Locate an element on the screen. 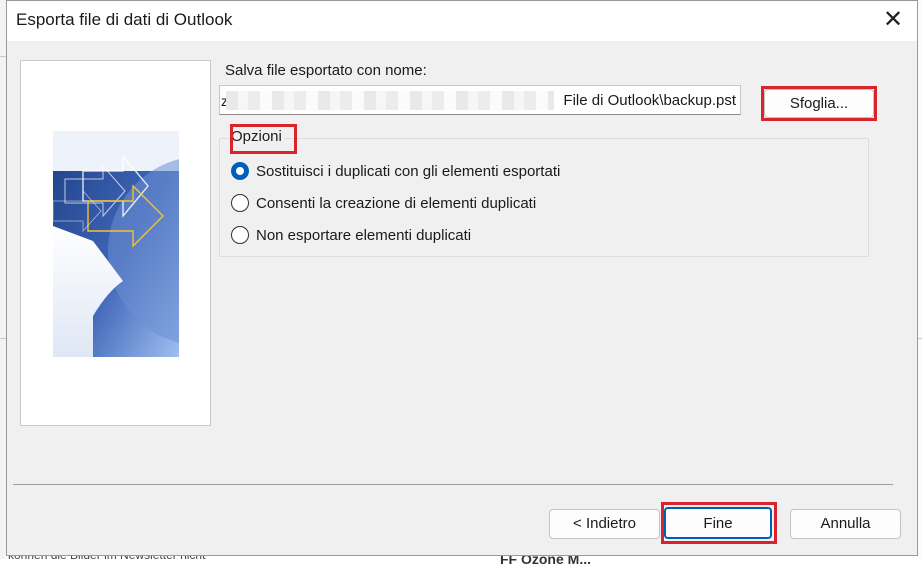 This screenshot has height=567, width=922. close-icon: ✕ is located at coordinates (893, 21).